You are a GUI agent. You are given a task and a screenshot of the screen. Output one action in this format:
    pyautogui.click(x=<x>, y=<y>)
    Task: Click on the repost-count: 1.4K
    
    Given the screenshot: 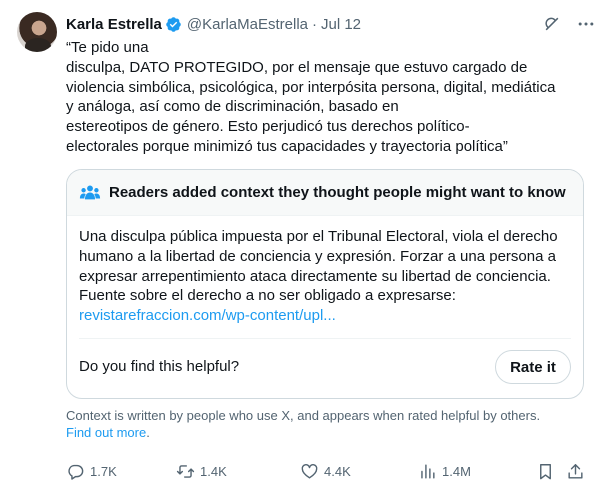 What is the action you would take?
    pyautogui.click(x=213, y=471)
    